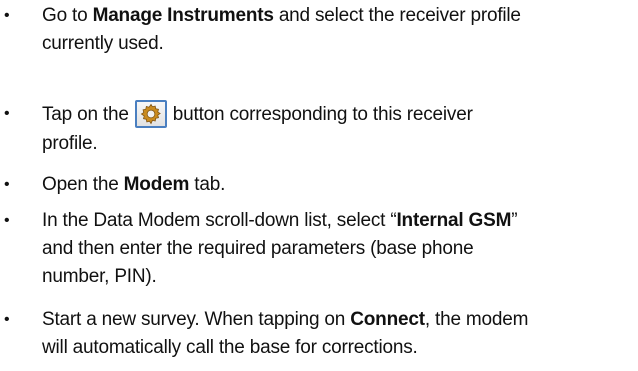  What do you see at coordinates (397, 15) in the screenshot?
I see `step-1-post: and select the receiver profile` at bounding box center [397, 15].